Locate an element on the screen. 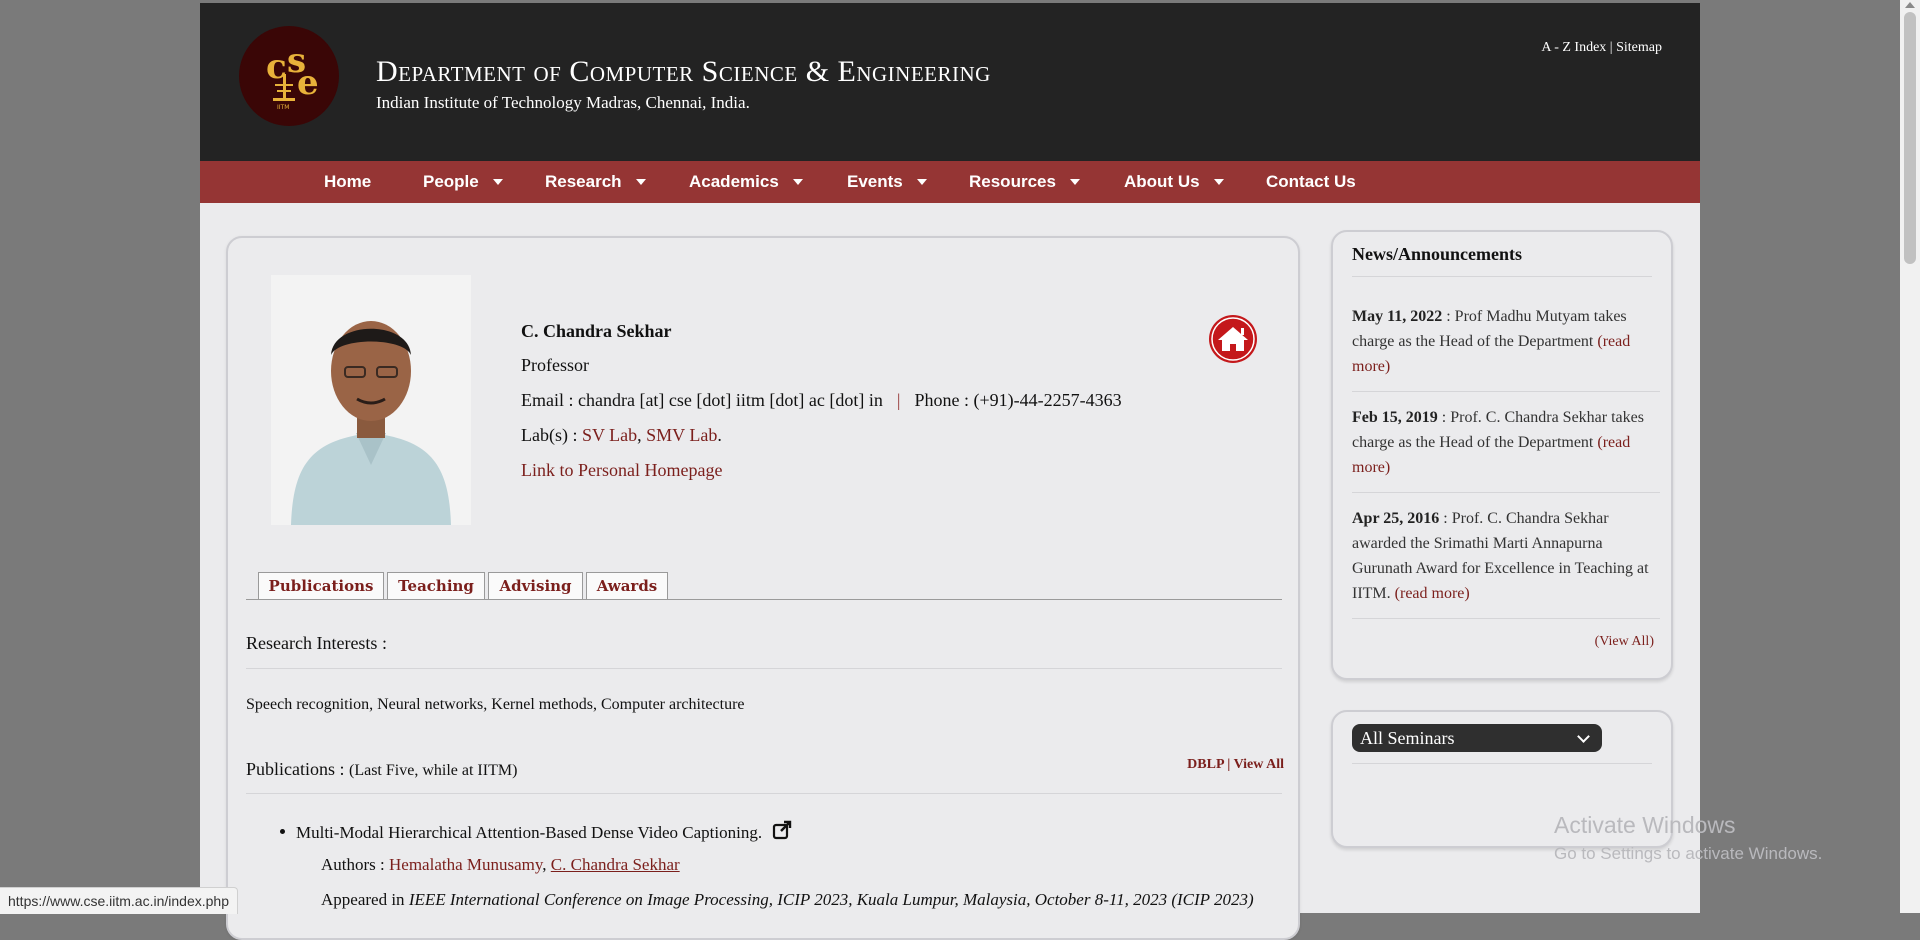  tab-awards: Awards is located at coordinates (627, 585).